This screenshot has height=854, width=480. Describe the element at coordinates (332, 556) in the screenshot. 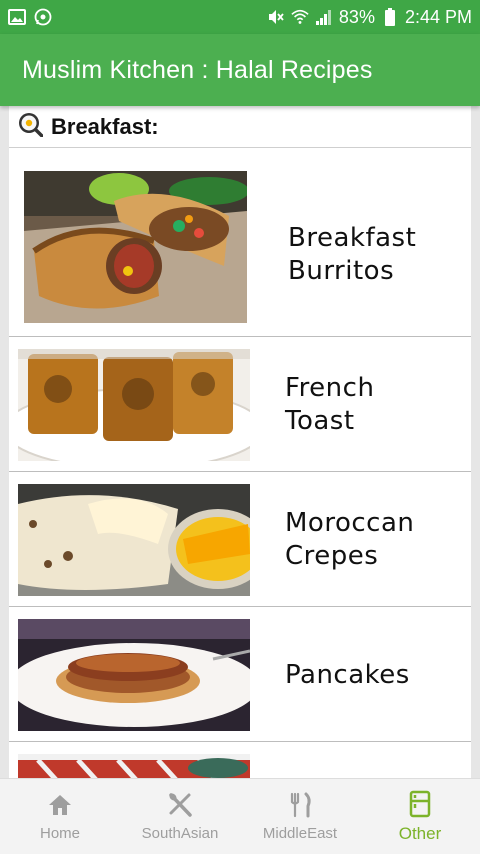

I see `recipe-name-line2: Crepes` at that location.